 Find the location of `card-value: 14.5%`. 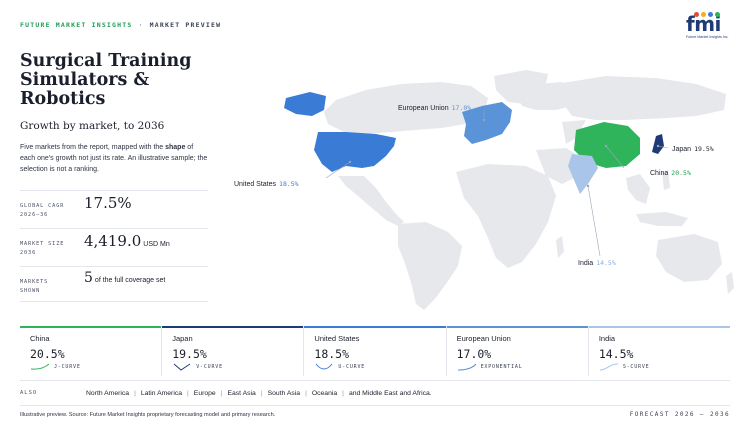

card-value: 14.5% is located at coordinates (616, 354).